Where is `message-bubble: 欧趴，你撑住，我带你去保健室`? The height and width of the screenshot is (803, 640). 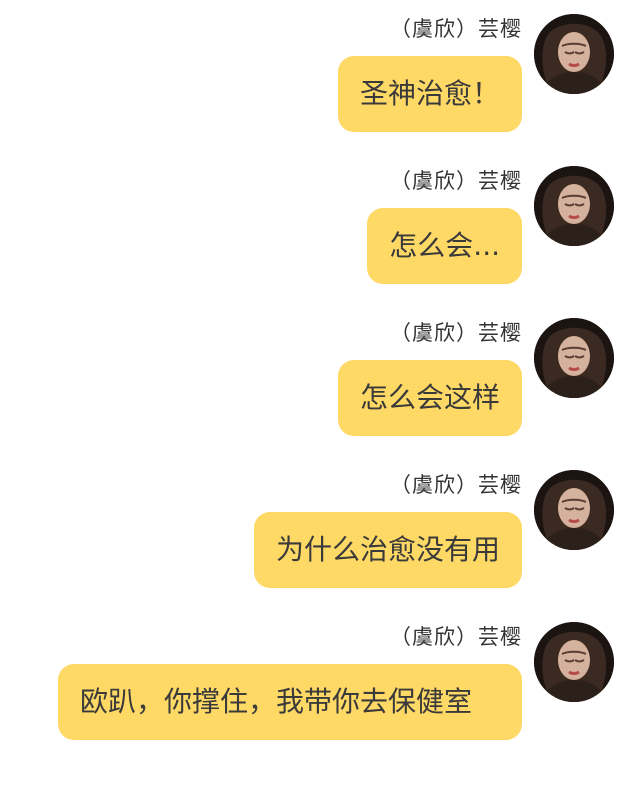
message-bubble: 欧趴，你撑住，我带你去保健室 is located at coordinates (290, 702).